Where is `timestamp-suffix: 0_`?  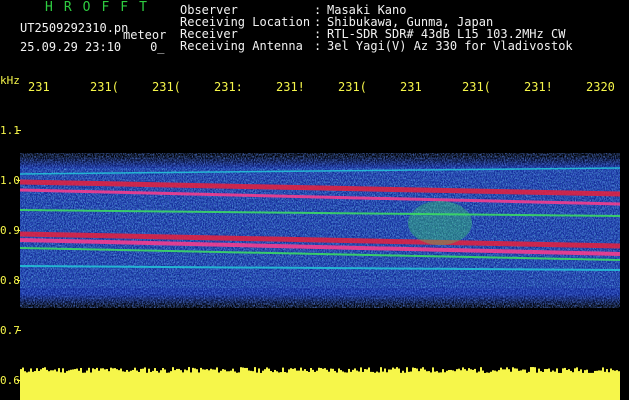
timestamp-suffix: 0_ is located at coordinates (157, 47).